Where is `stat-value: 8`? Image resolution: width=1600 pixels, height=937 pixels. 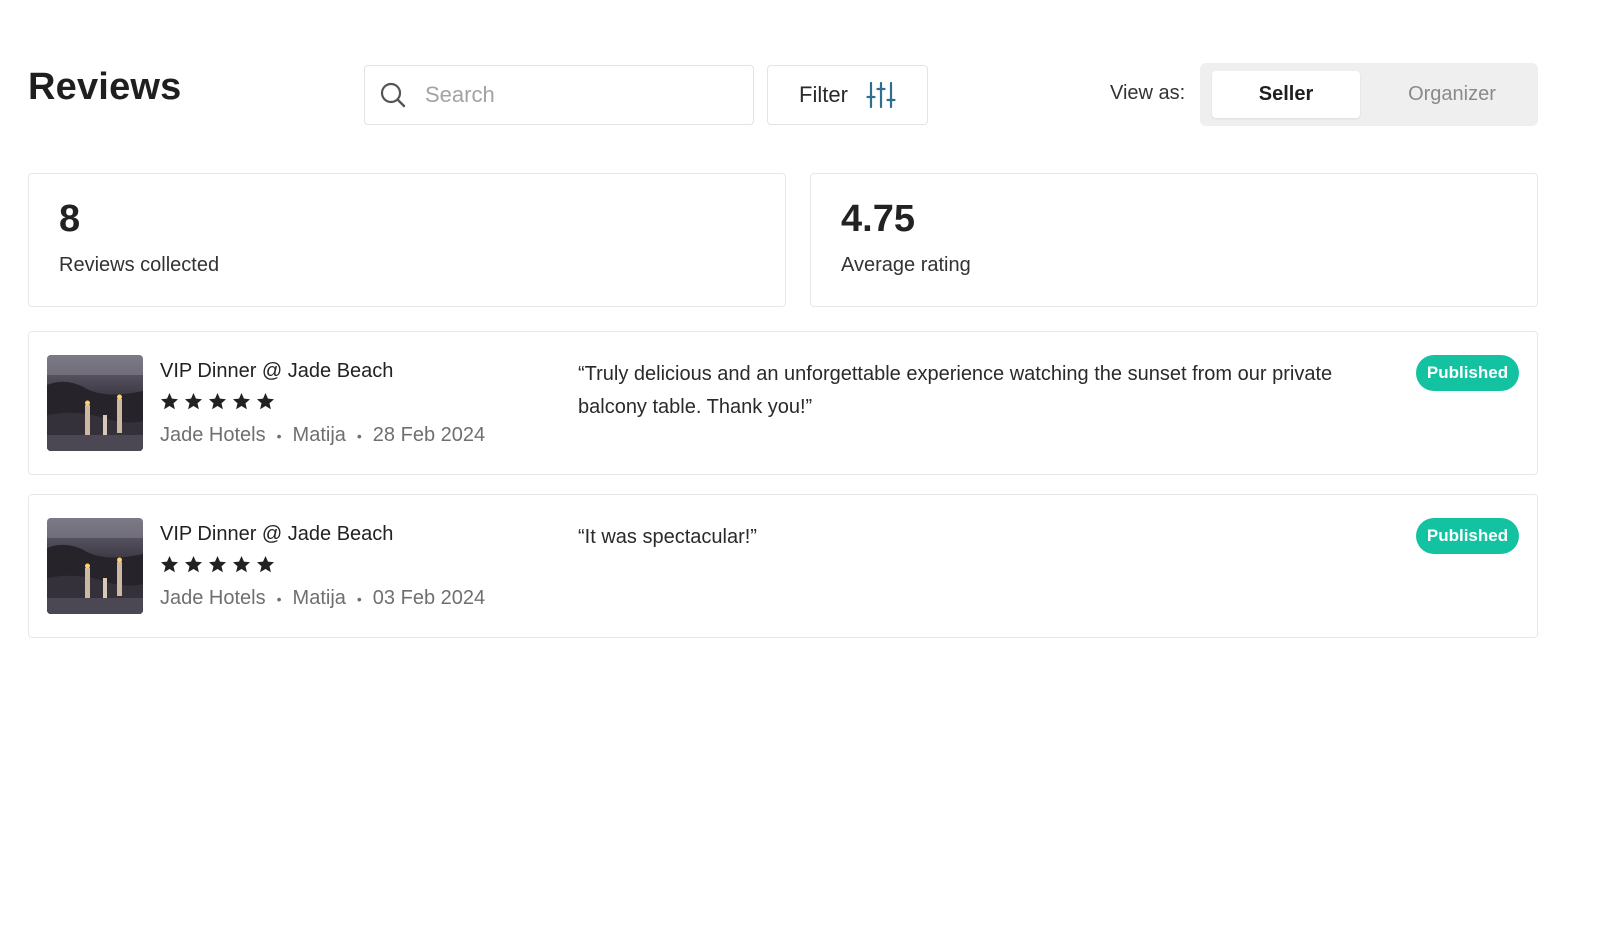
stat-value: 8 is located at coordinates (70, 219).